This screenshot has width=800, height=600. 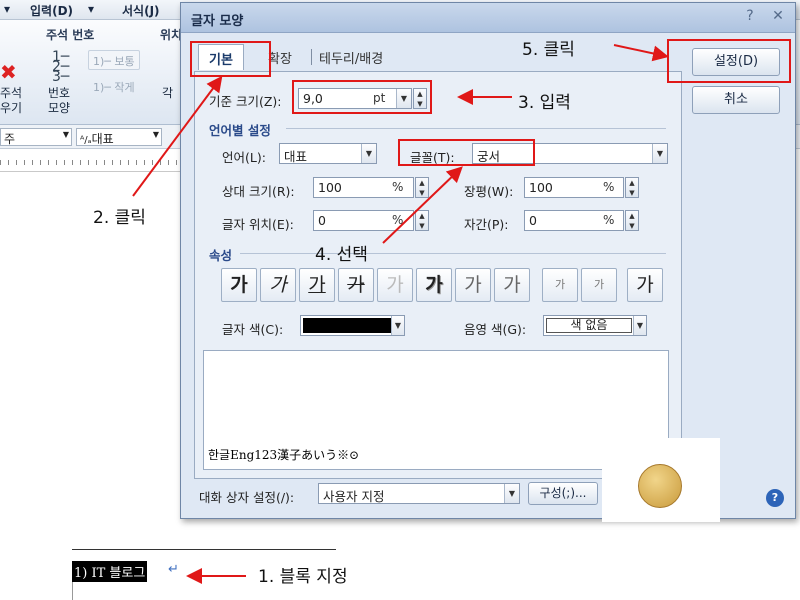 I want to click on annotation-step1: 1. 블록 지정, so click(x=303, y=577).